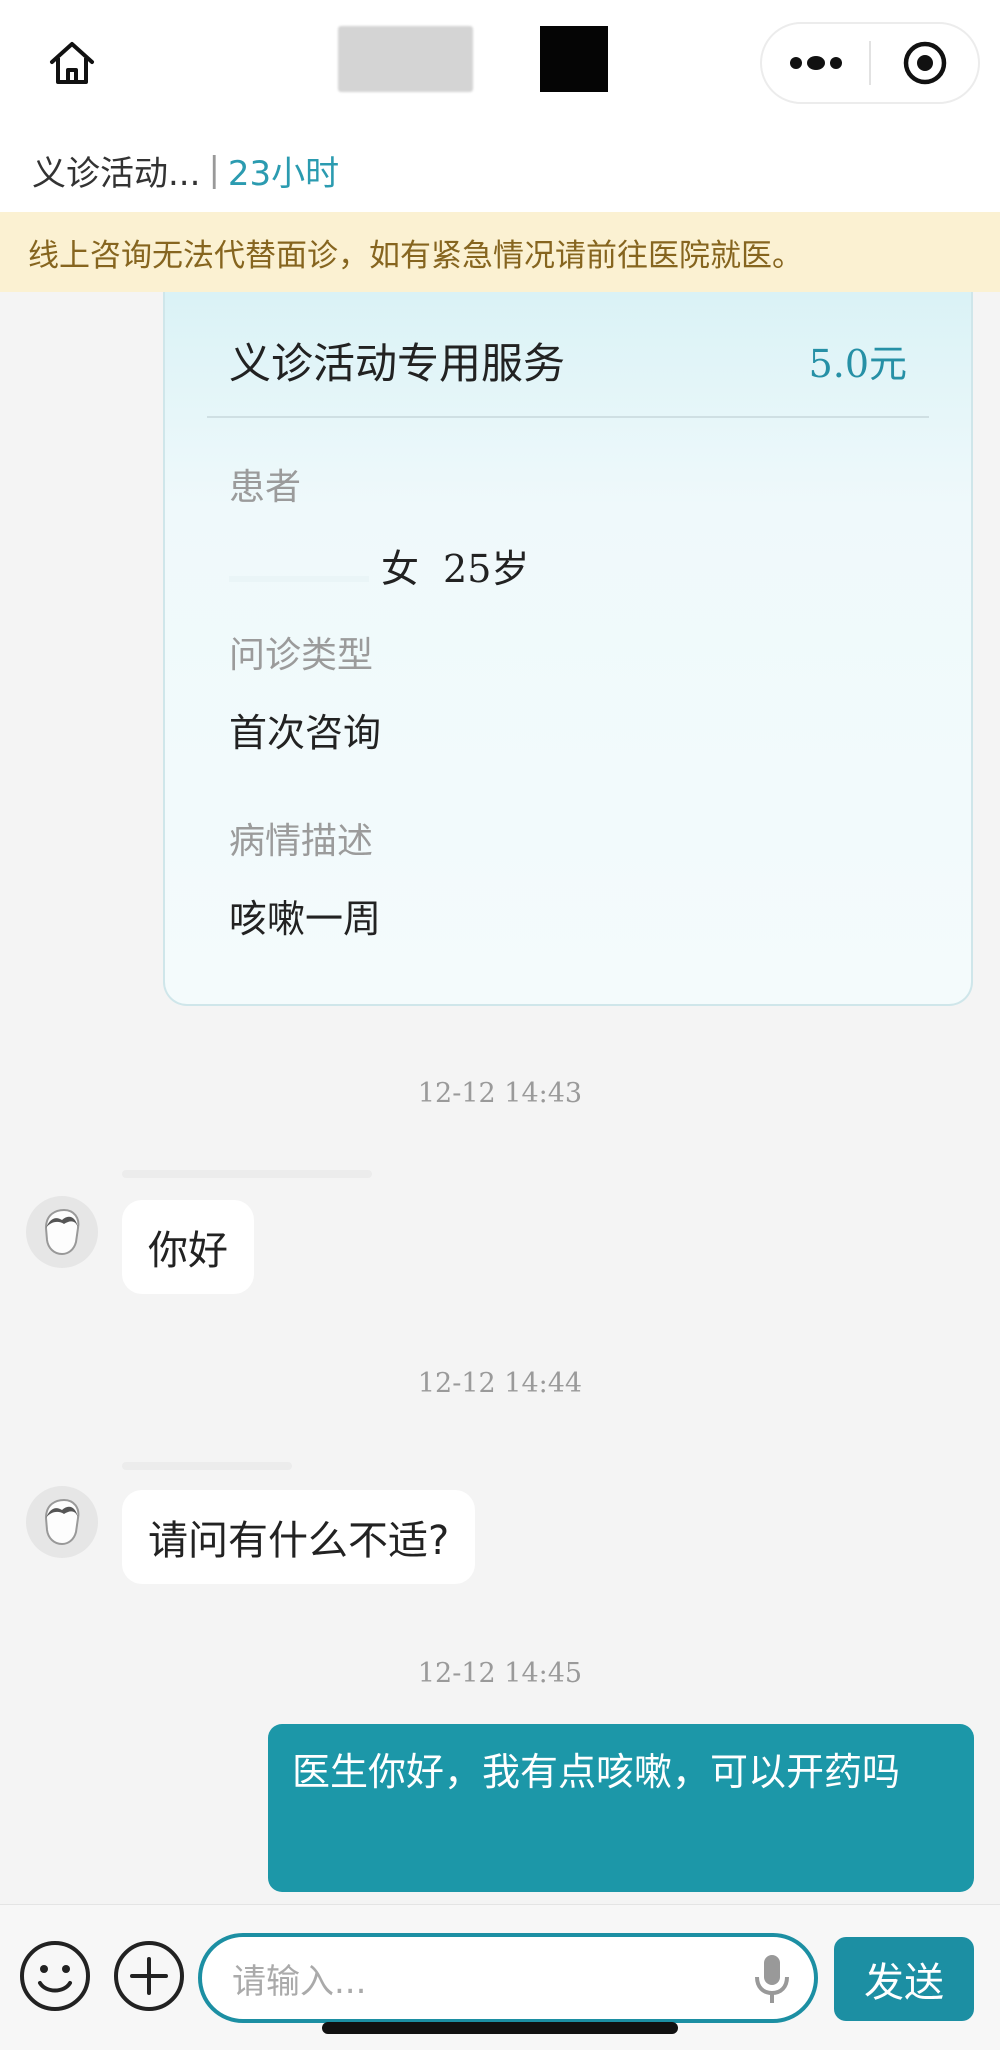 This screenshot has width=1000, height=2050. I want to click on patient-age: 25岁, so click(486, 569).